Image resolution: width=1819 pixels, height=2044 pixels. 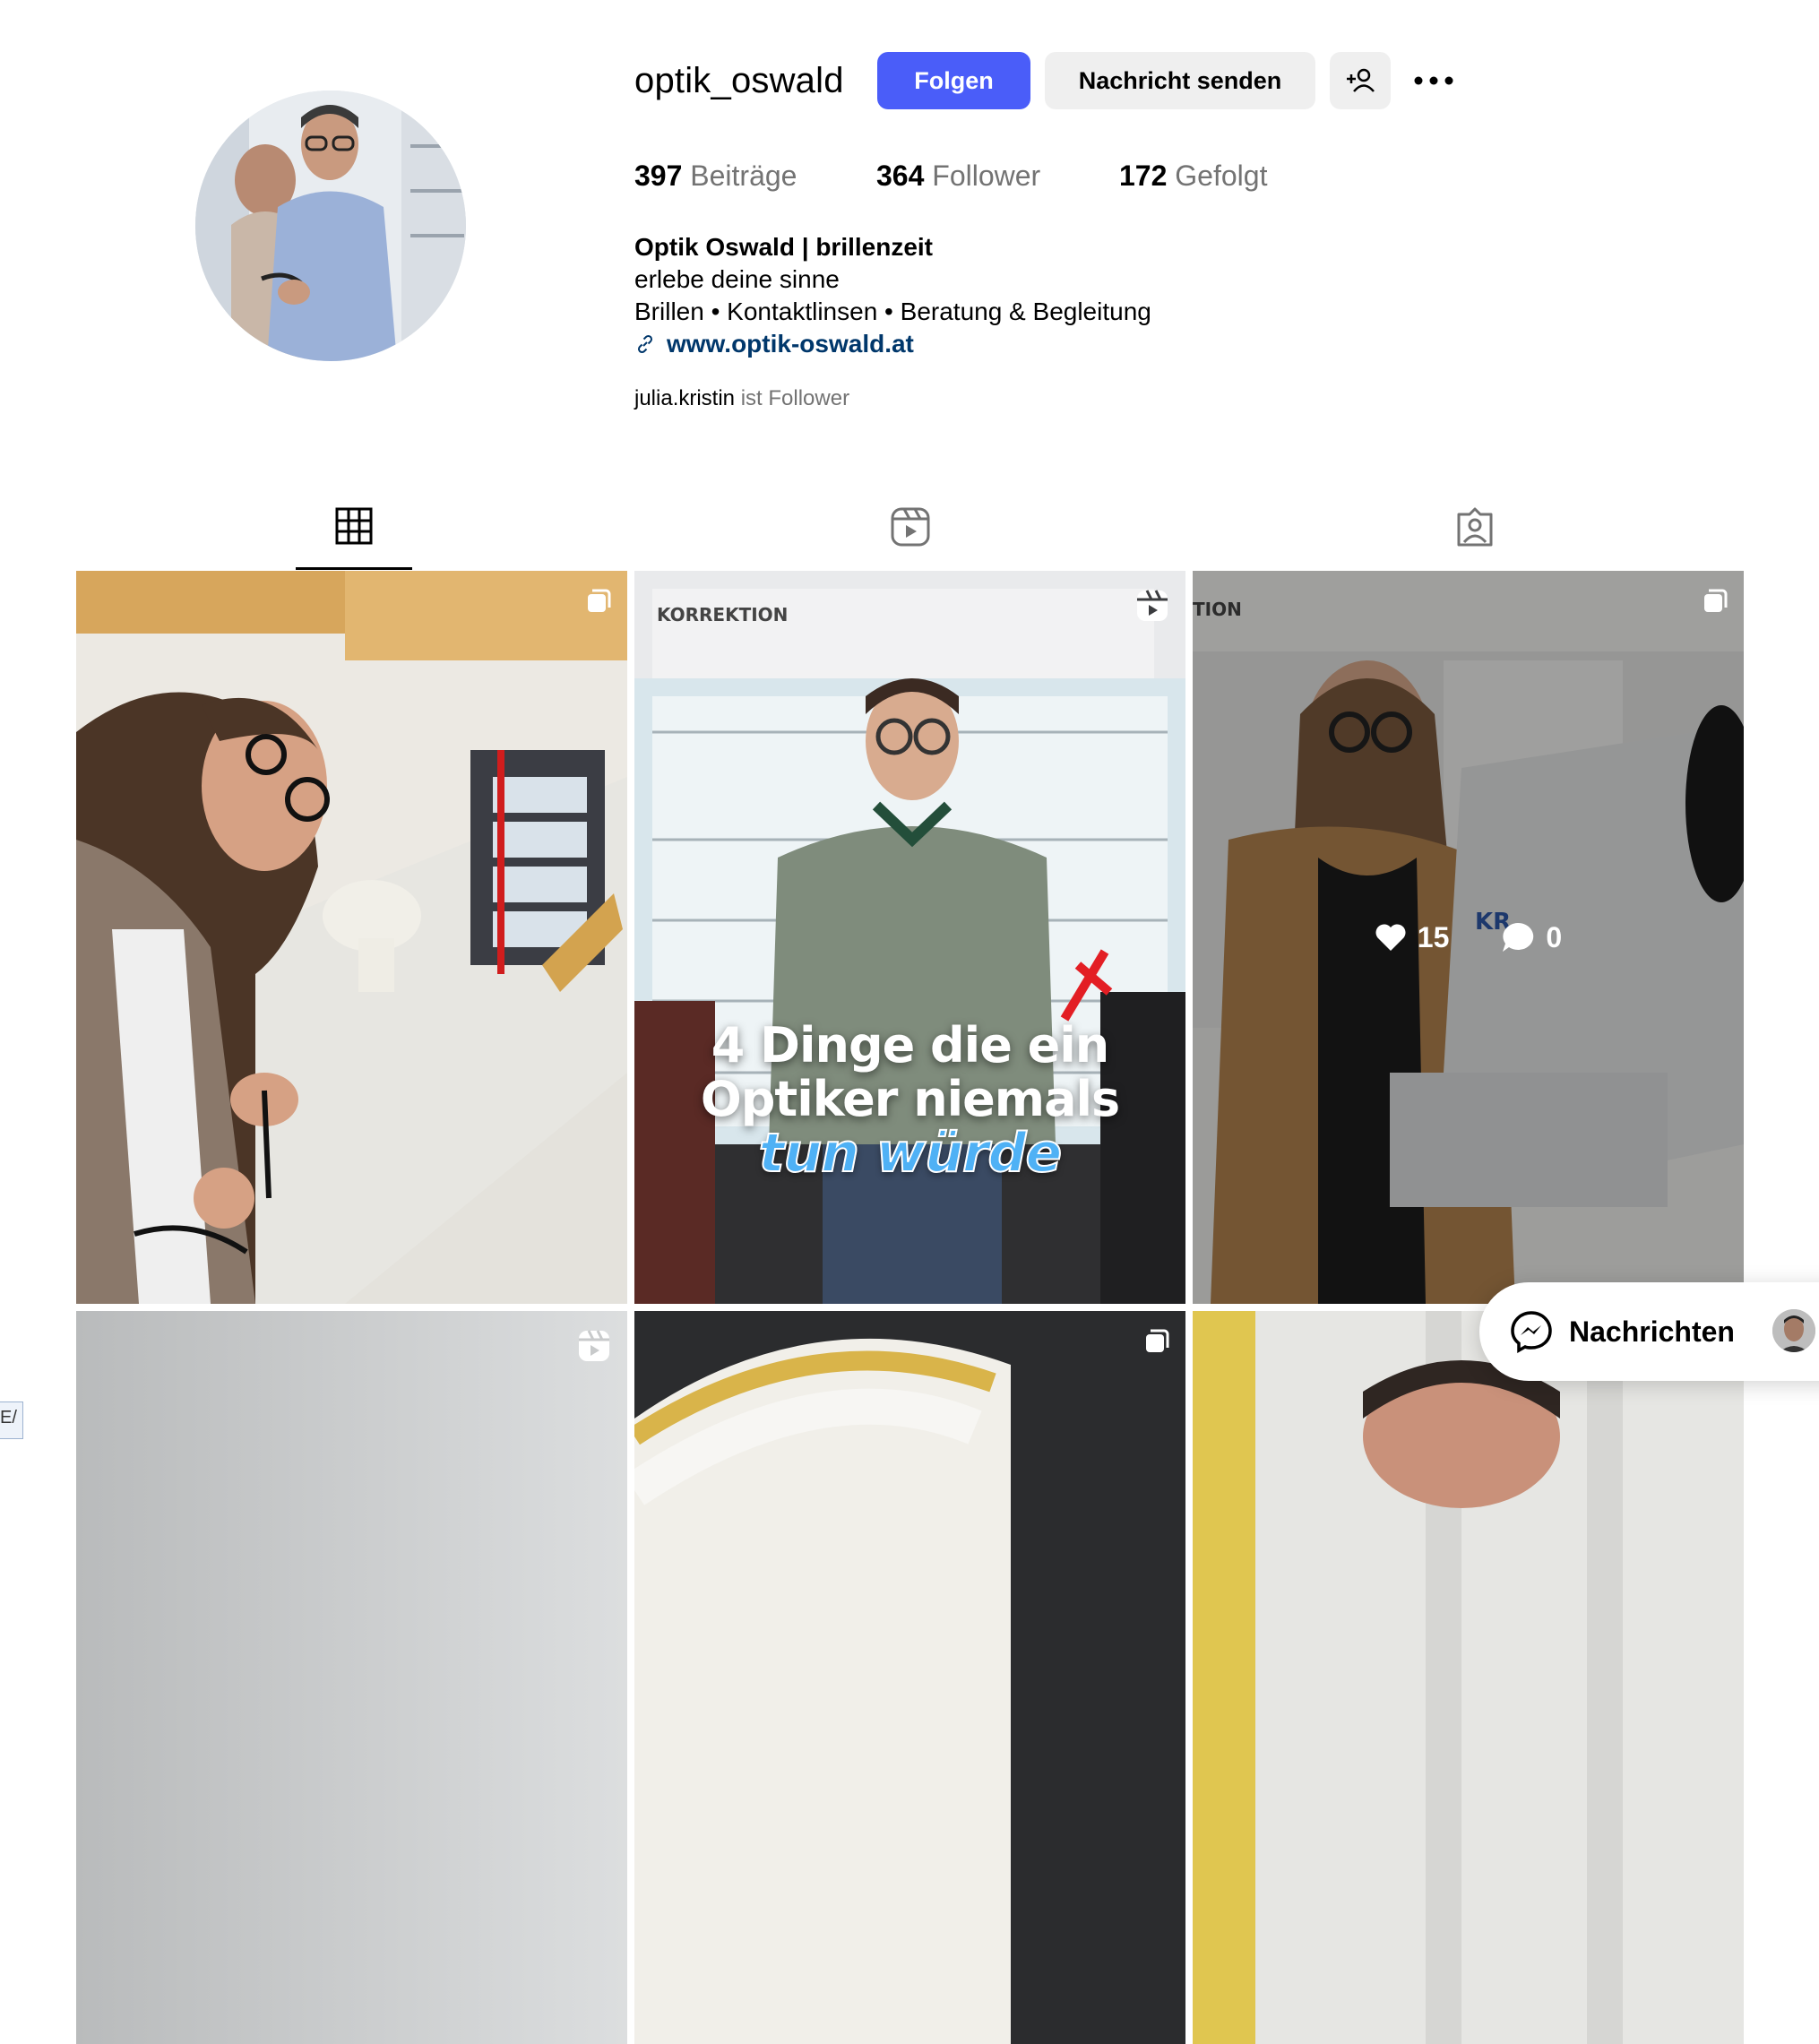 I want to click on posts-count: 397, so click(x=658, y=176).